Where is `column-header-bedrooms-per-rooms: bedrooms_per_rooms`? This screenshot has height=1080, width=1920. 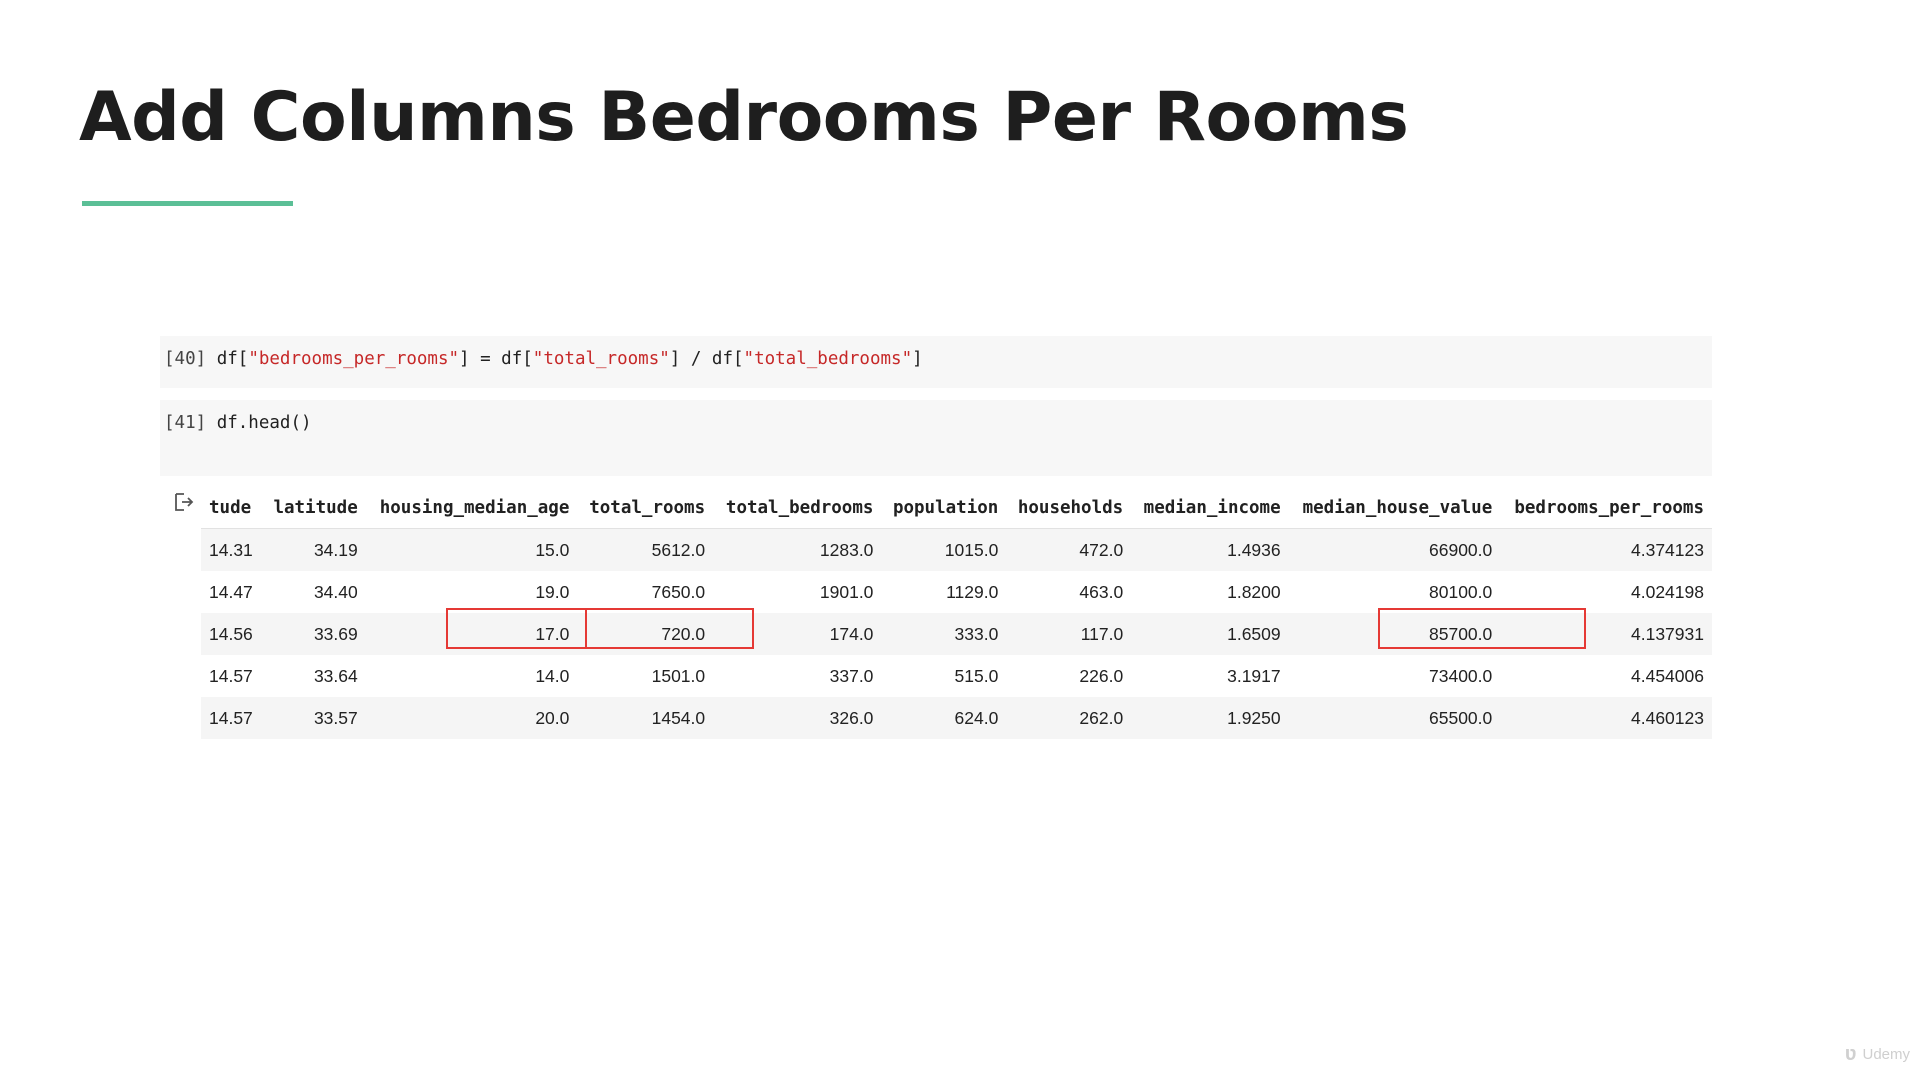 column-header-bedrooms-per-rooms: bedrooms_per_rooms is located at coordinates (1606, 508).